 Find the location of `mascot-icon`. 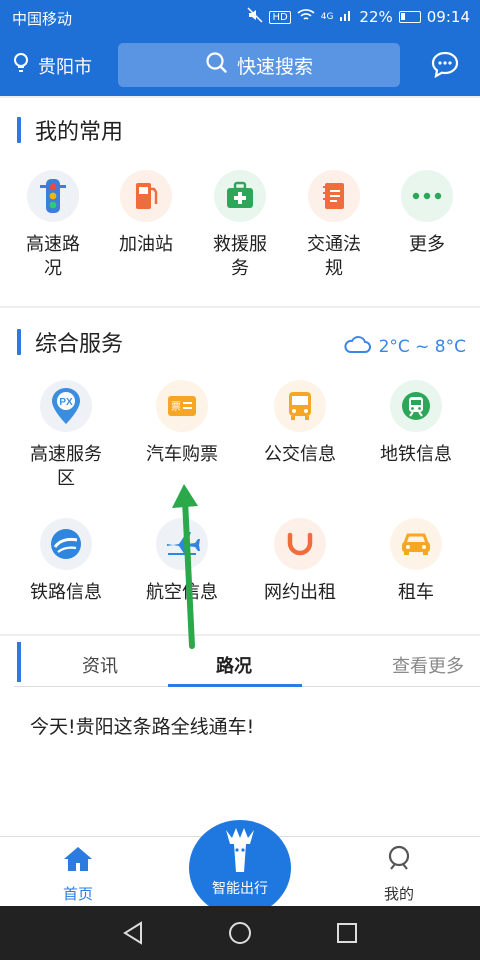

mascot-icon is located at coordinates (240, 852).